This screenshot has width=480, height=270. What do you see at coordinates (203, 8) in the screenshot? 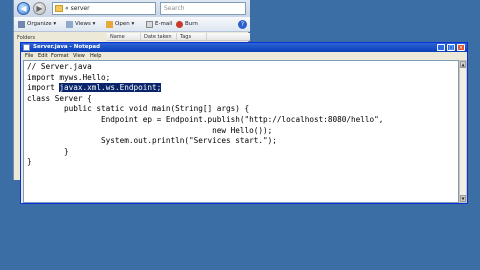
I see `search-input: Search` at bounding box center [203, 8].